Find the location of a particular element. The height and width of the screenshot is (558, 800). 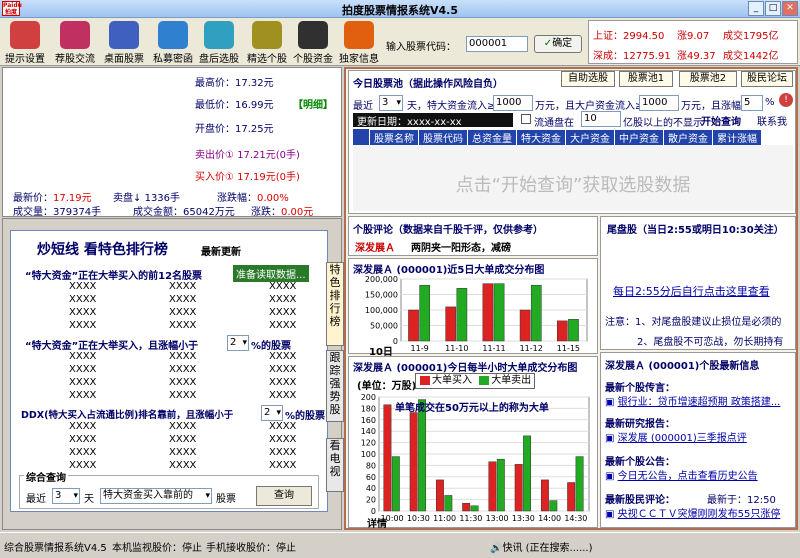

combo-criteria-select: 特大资金买入靠前的 is located at coordinates (156, 496).